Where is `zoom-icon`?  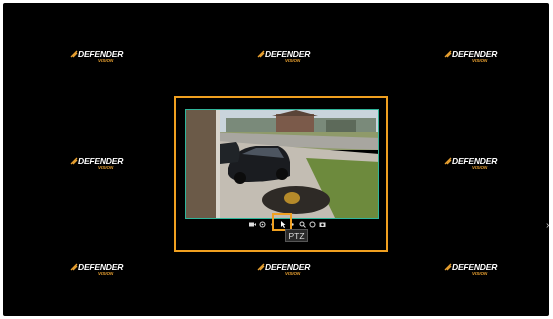
zoom-icon is located at coordinates (302, 224).